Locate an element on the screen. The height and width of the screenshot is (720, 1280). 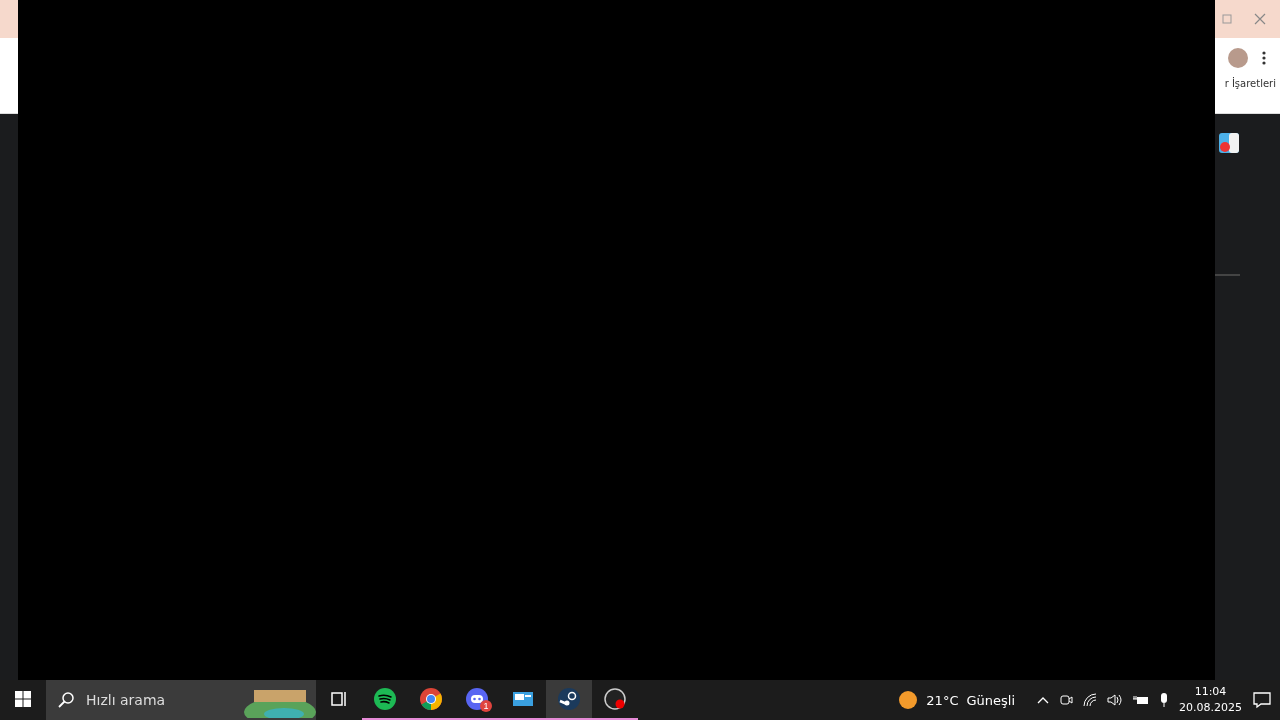
volume-icon is located at coordinates (1115, 700).